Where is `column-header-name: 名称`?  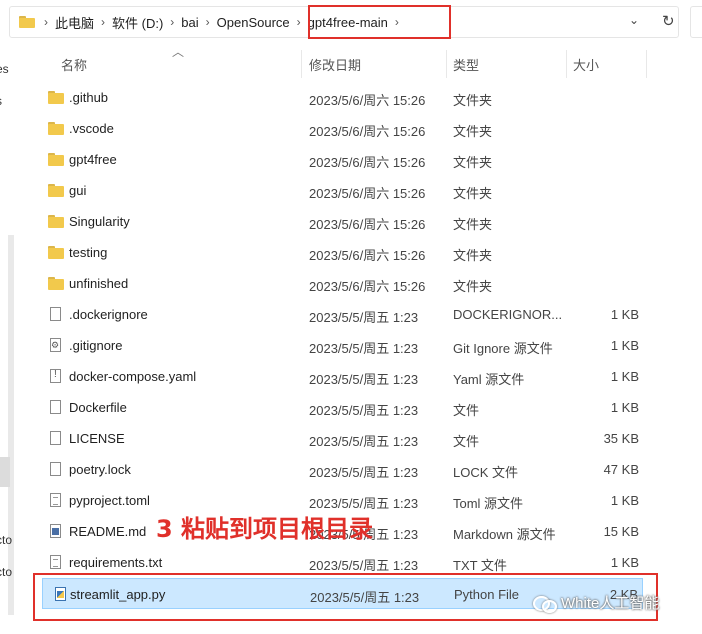
column-header-name: 名称 is located at coordinates (74, 64).